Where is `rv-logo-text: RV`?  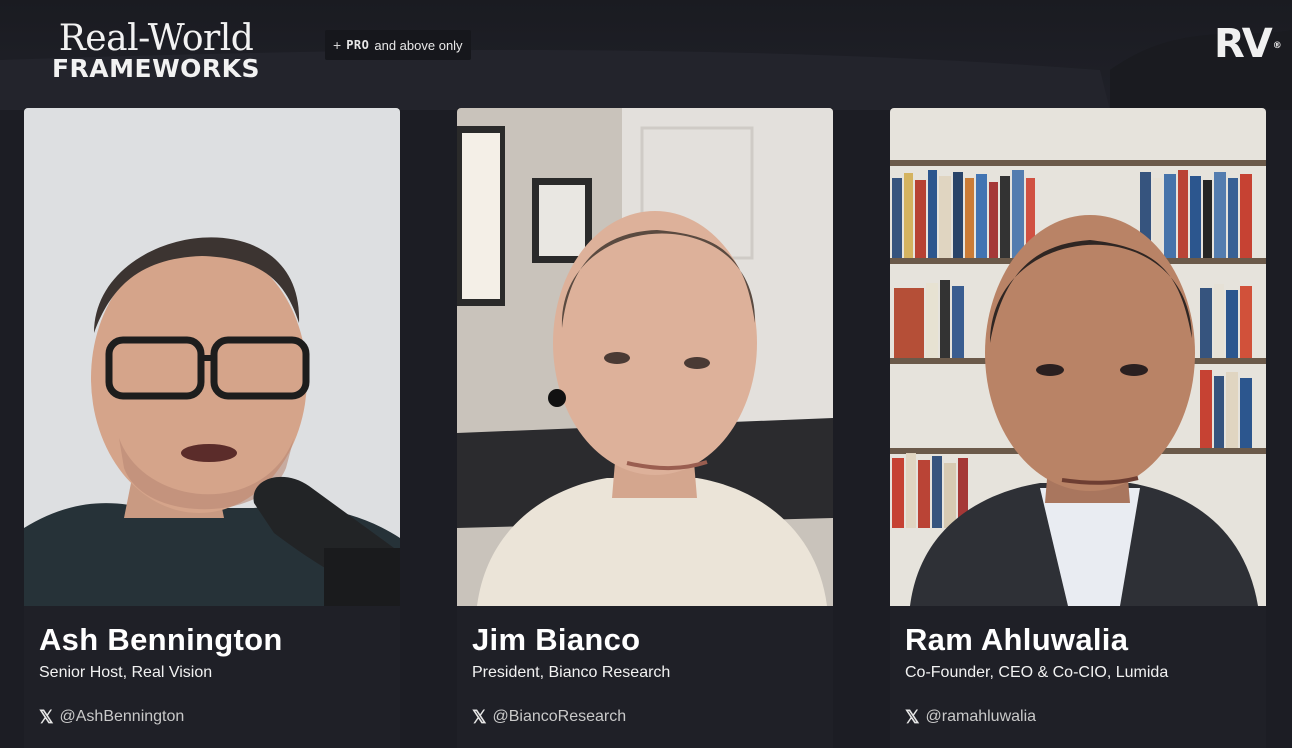
rv-logo-text: RV is located at coordinates (1243, 44).